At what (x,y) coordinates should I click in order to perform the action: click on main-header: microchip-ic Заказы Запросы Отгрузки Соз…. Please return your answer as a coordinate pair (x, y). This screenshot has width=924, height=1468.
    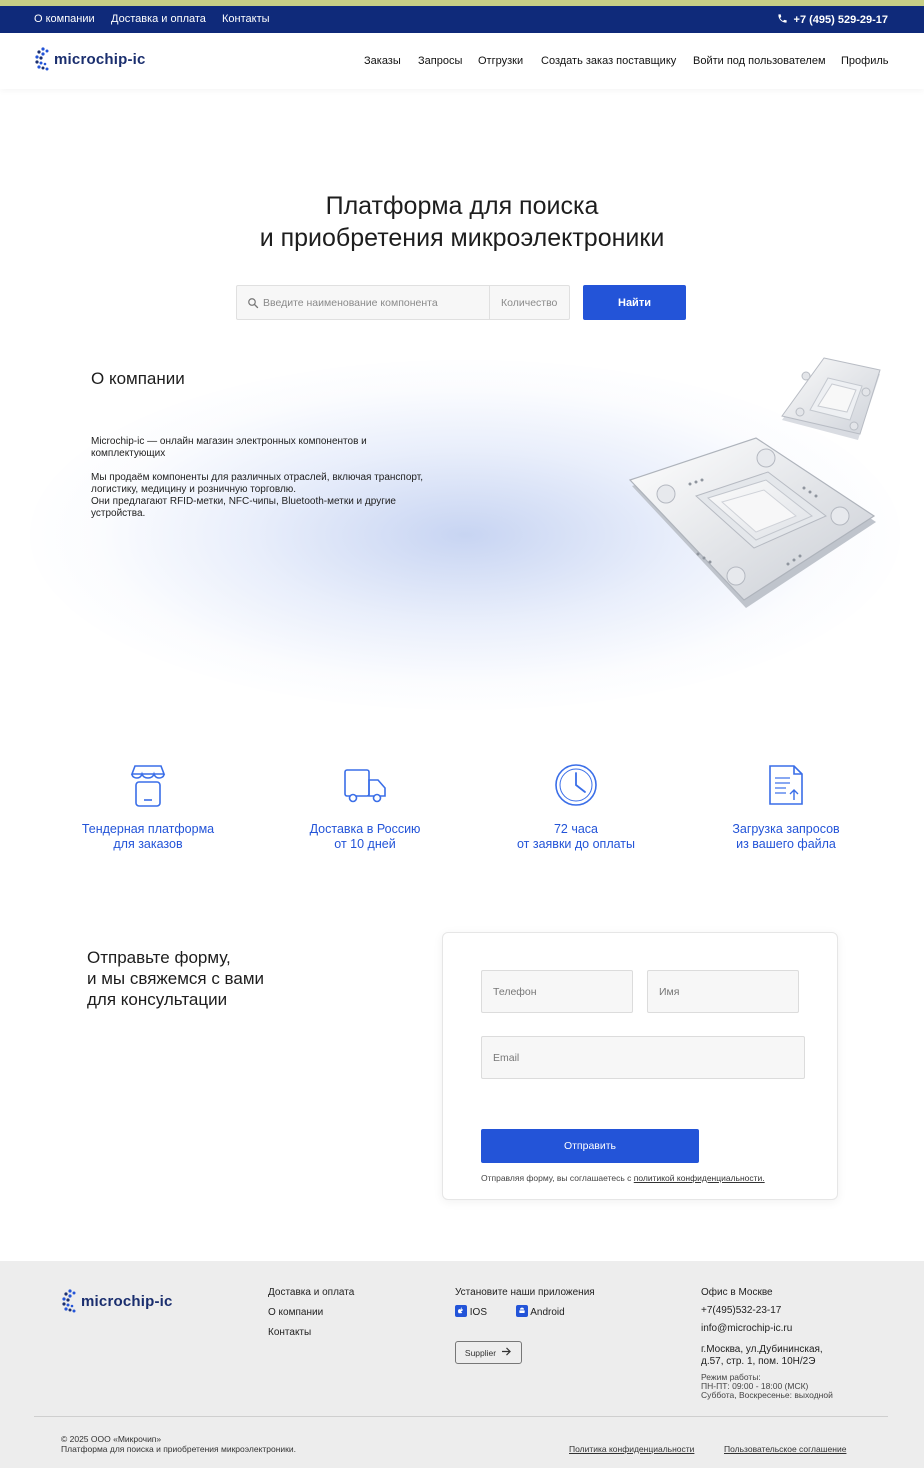
    Looking at the image, I should click on (462, 61).